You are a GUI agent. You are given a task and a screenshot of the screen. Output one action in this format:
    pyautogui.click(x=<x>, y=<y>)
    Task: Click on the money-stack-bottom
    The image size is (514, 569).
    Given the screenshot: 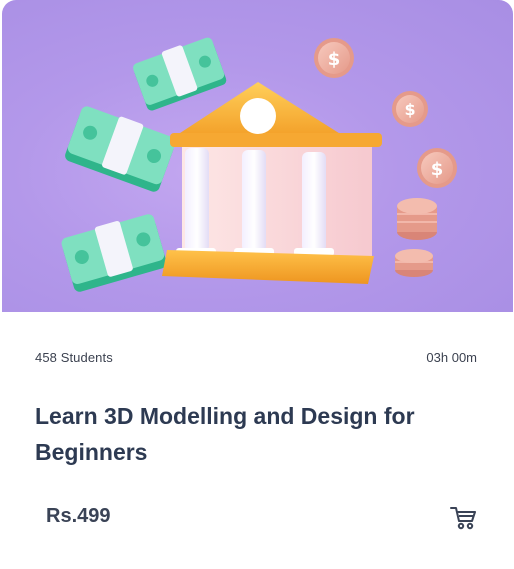 What is the action you would take?
    pyautogui.click(x=114, y=253)
    